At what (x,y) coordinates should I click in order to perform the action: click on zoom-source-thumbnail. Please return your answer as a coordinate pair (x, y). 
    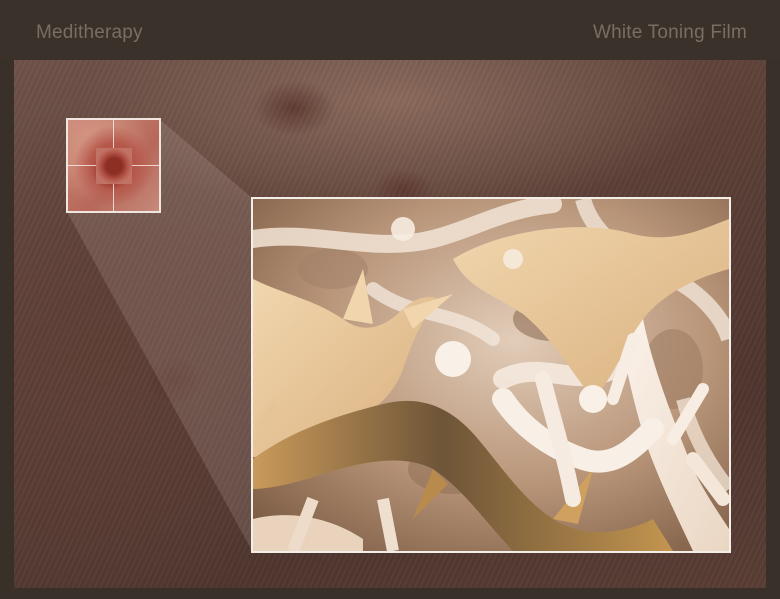
    Looking at the image, I should click on (113, 165).